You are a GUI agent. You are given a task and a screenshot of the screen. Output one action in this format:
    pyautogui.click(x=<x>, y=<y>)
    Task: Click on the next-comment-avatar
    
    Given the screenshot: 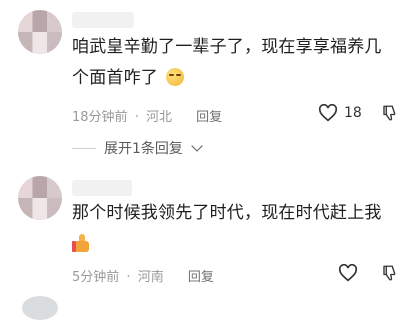 What is the action you would take?
    pyautogui.click(x=40, y=308)
    